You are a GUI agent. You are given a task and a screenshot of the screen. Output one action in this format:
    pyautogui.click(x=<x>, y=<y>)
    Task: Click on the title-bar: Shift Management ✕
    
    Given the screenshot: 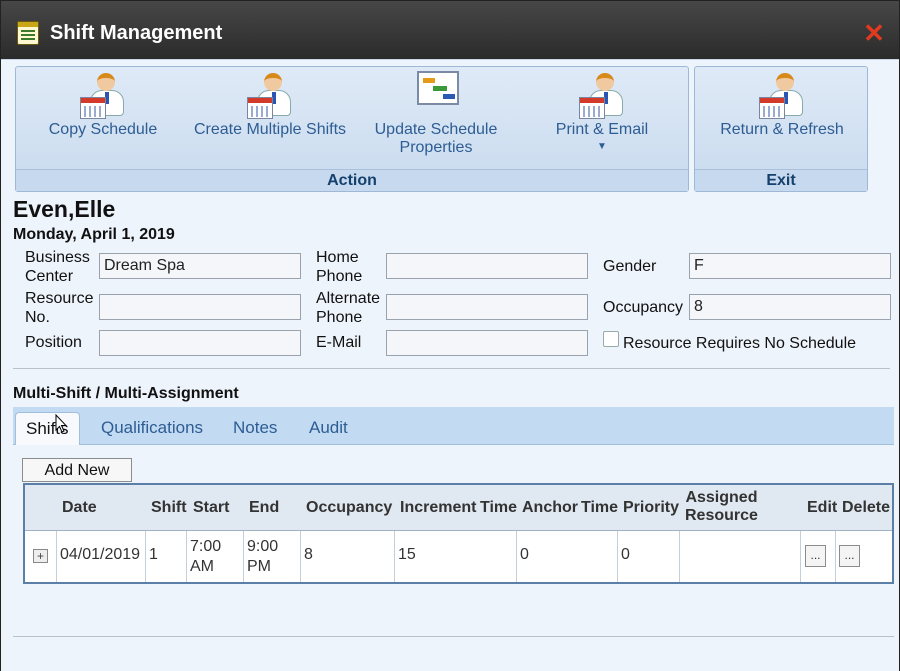 What is the action you would take?
    pyautogui.click(x=450, y=30)
    